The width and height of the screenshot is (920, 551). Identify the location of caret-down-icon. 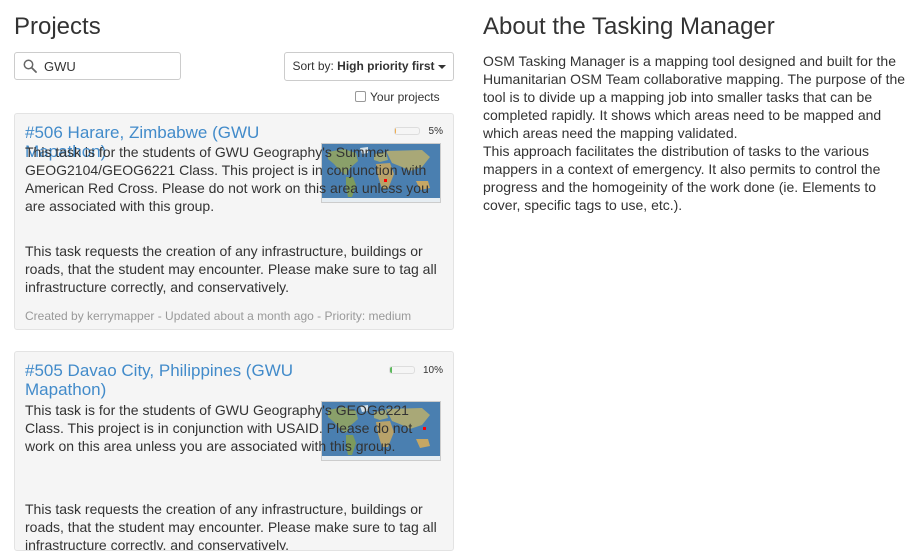
(441, 66).